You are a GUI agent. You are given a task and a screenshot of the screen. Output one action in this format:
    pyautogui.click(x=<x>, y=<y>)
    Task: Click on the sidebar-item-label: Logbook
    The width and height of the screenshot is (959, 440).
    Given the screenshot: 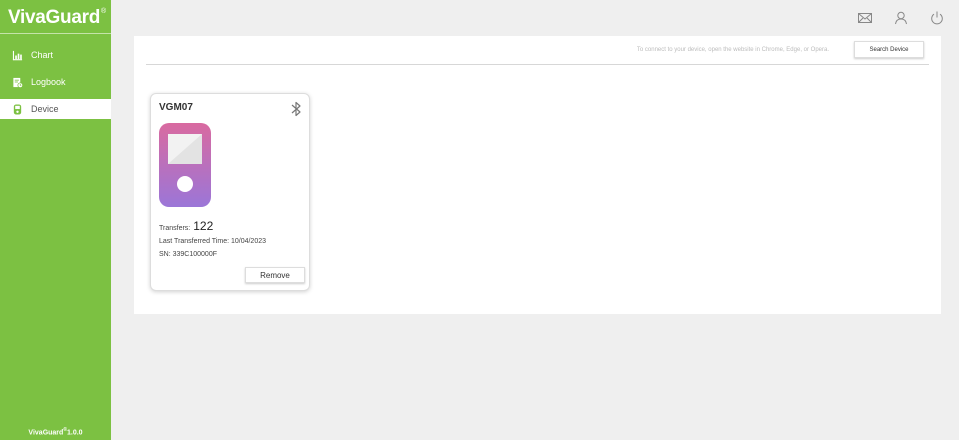 What is the action you would take?
    pyautogui.click(x=48, y=82)
    